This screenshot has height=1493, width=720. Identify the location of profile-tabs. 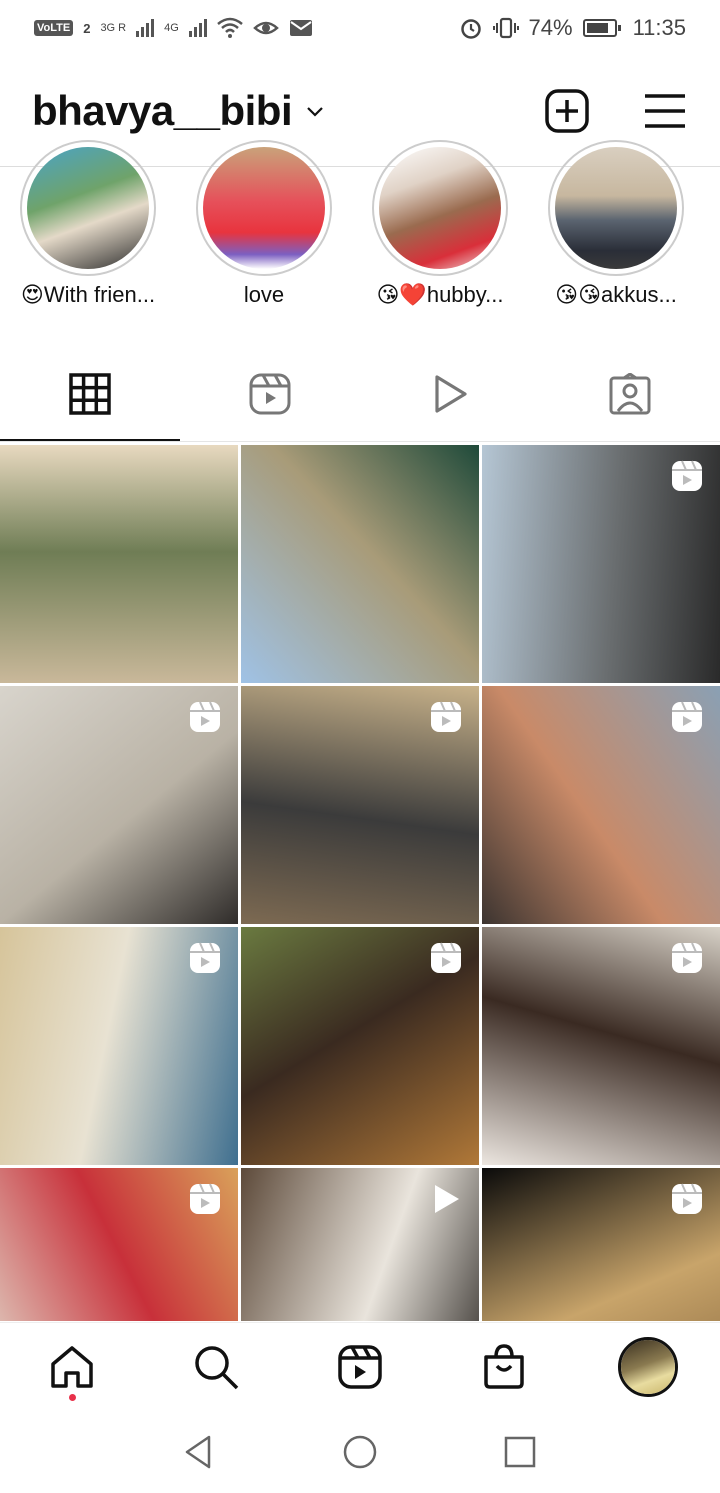
(360, 394).